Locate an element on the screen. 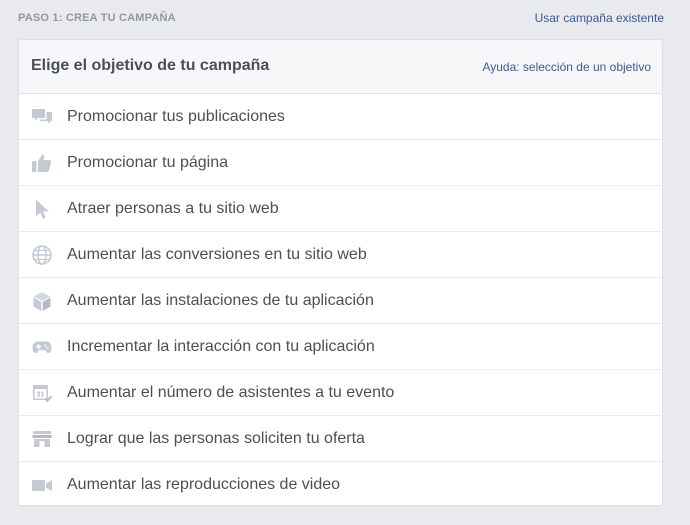 Image resolution: width=690 pixels, height=525 pixels. objective-item-website-clicks: Atraer personas a tu sitio web is located at coordinates (340, 209).